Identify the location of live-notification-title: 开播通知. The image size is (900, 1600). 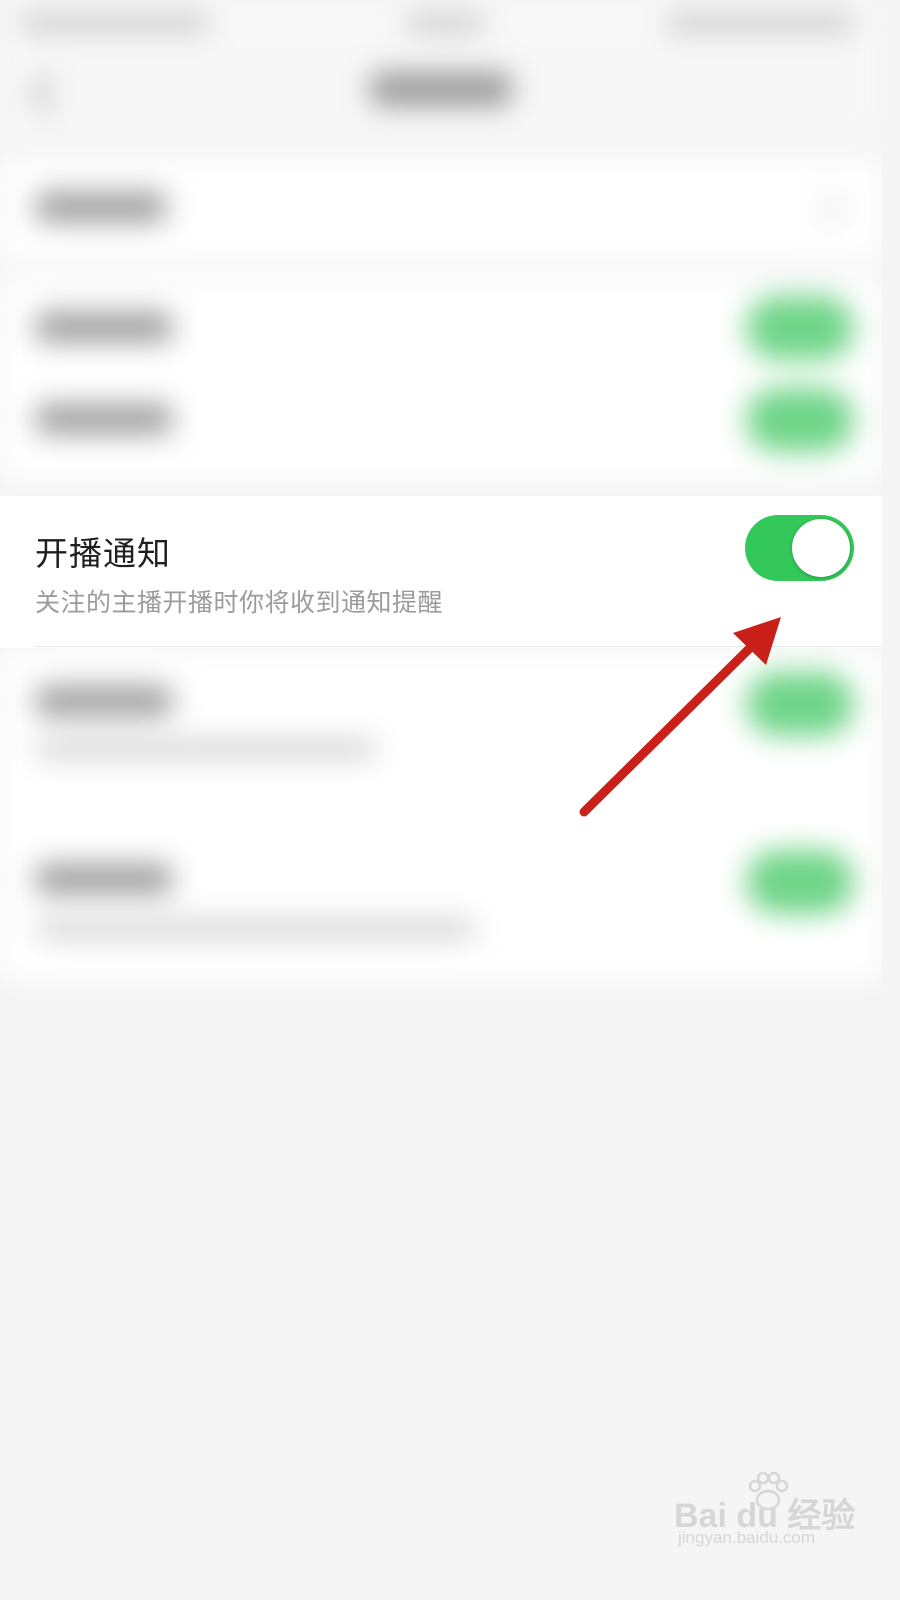
(103, 553).